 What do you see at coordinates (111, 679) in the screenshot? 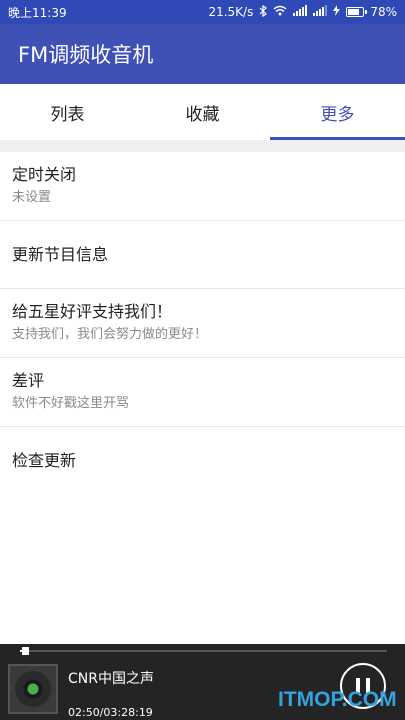
I see `station-name: CNR中国之声` at bounding box center [111, 679].